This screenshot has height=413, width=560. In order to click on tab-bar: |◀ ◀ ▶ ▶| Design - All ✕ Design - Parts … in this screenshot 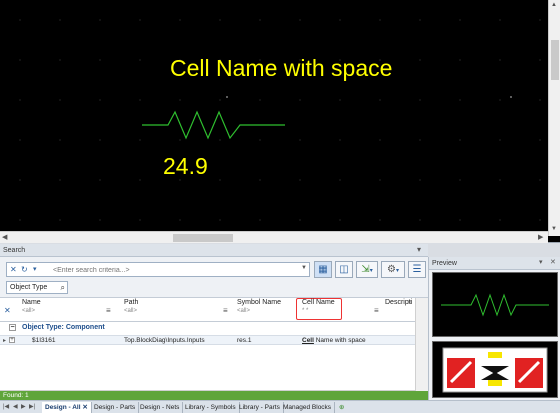, I will do `click(280, 406)`.